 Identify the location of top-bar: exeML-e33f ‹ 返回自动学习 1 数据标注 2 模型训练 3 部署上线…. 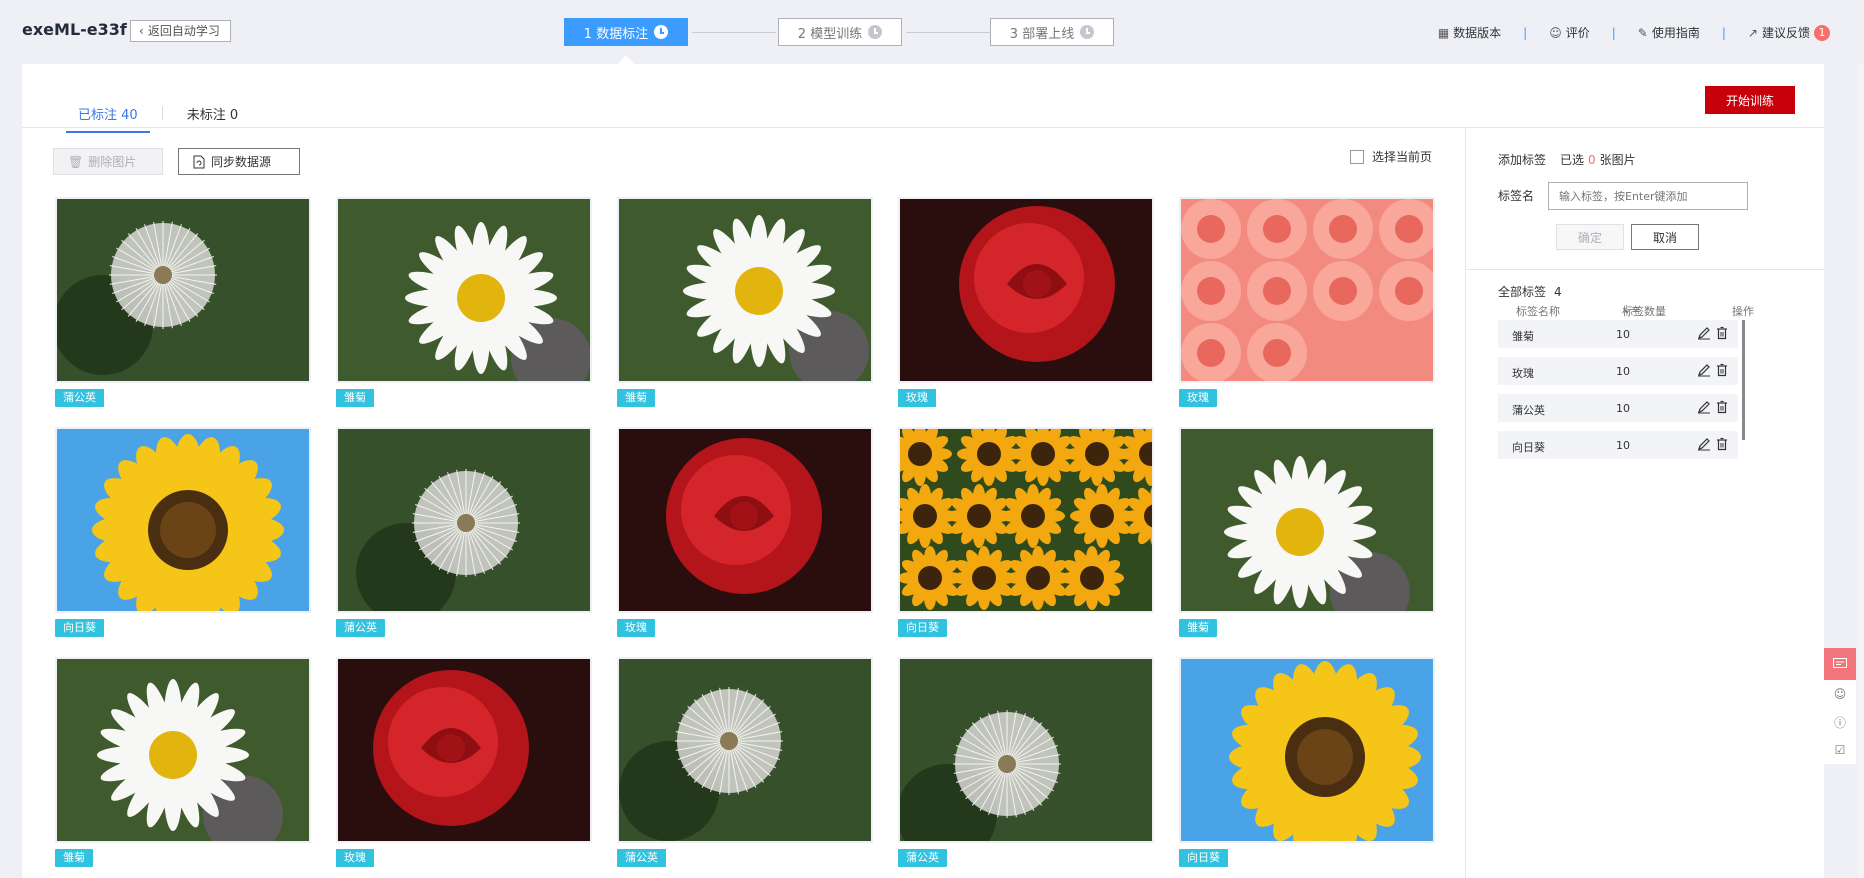
(932, 32).